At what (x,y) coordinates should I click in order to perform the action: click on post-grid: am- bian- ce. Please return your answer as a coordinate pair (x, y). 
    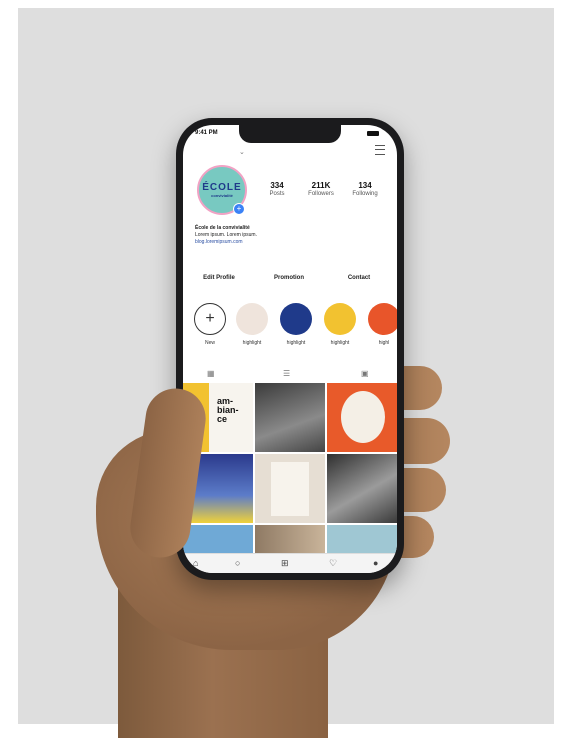
    Looking at the image, I should click on (290, 468).